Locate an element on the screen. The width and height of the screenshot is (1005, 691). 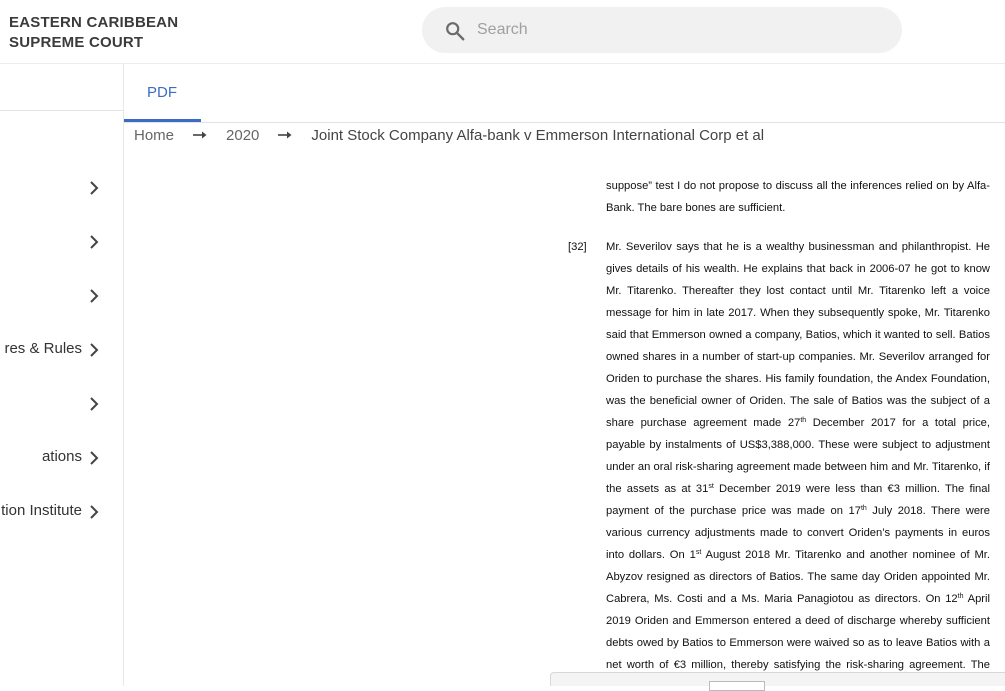
site-logo: EASTERN CARIBBEAN SUPREME COURT is located at coordinates (93, 33).